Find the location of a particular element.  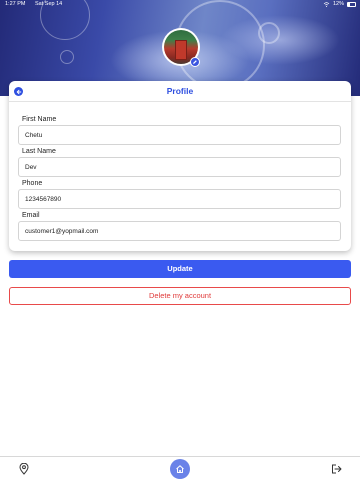

last-name-field: Dev is located at coordinates (179, 167).